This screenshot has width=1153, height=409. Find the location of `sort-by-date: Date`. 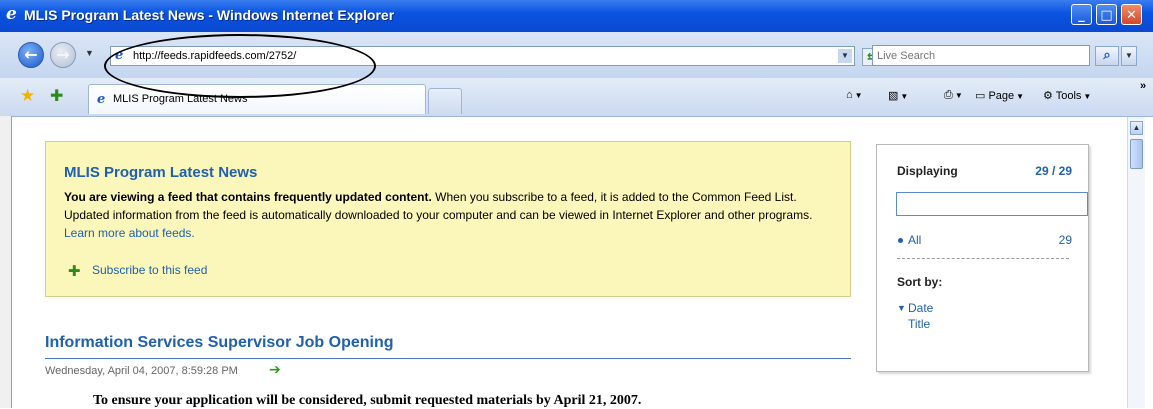

sort-by-date: Date is located at coordinates (920, 308).